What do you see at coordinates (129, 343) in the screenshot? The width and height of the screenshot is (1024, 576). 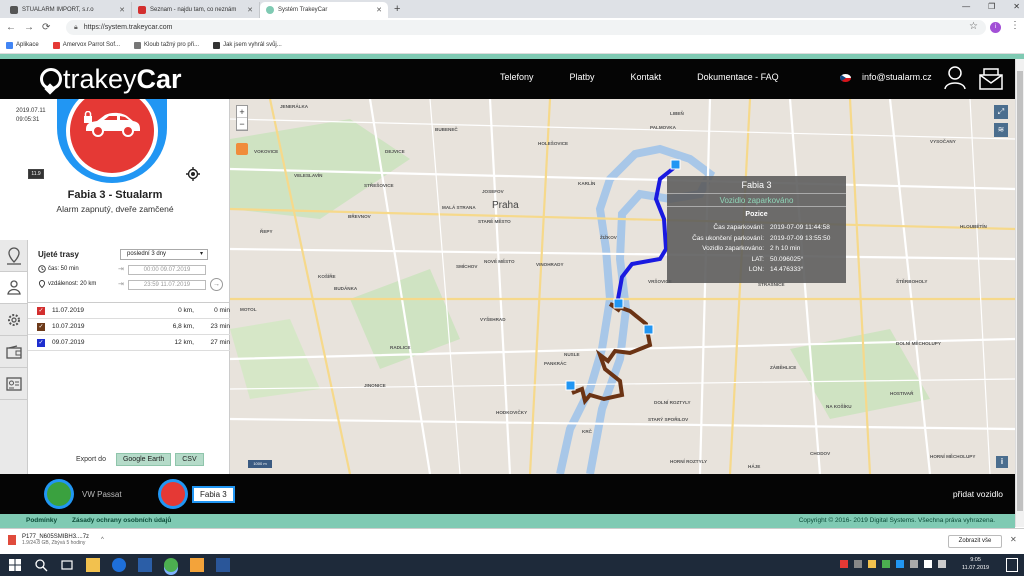 I see `route-item: ✓ 09.07.2019 12 km, 27 min` at bounding box center [129, 343].